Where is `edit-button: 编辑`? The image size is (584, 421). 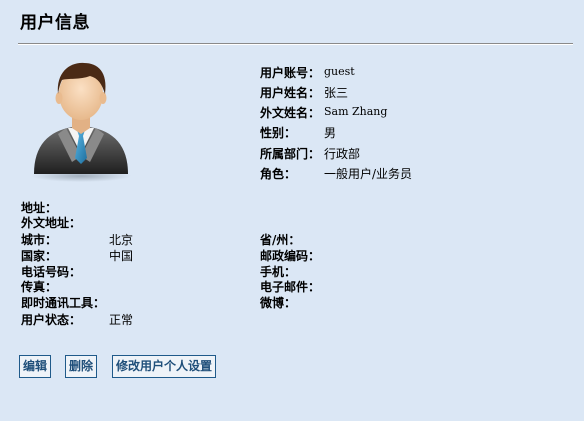
edit-button: 编辑 is located at coordinates (35, 366).